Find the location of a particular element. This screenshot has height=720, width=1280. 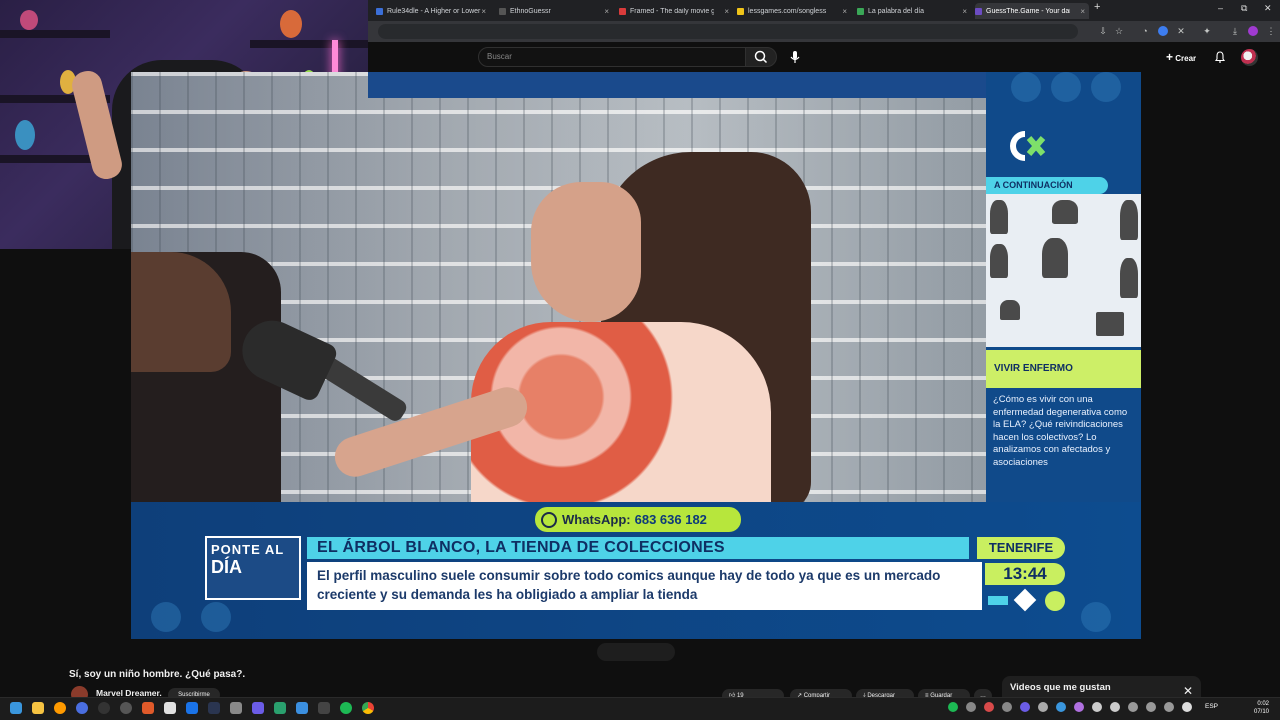

clock: 0:02 07/10 is located at coordinates (1261, 708).